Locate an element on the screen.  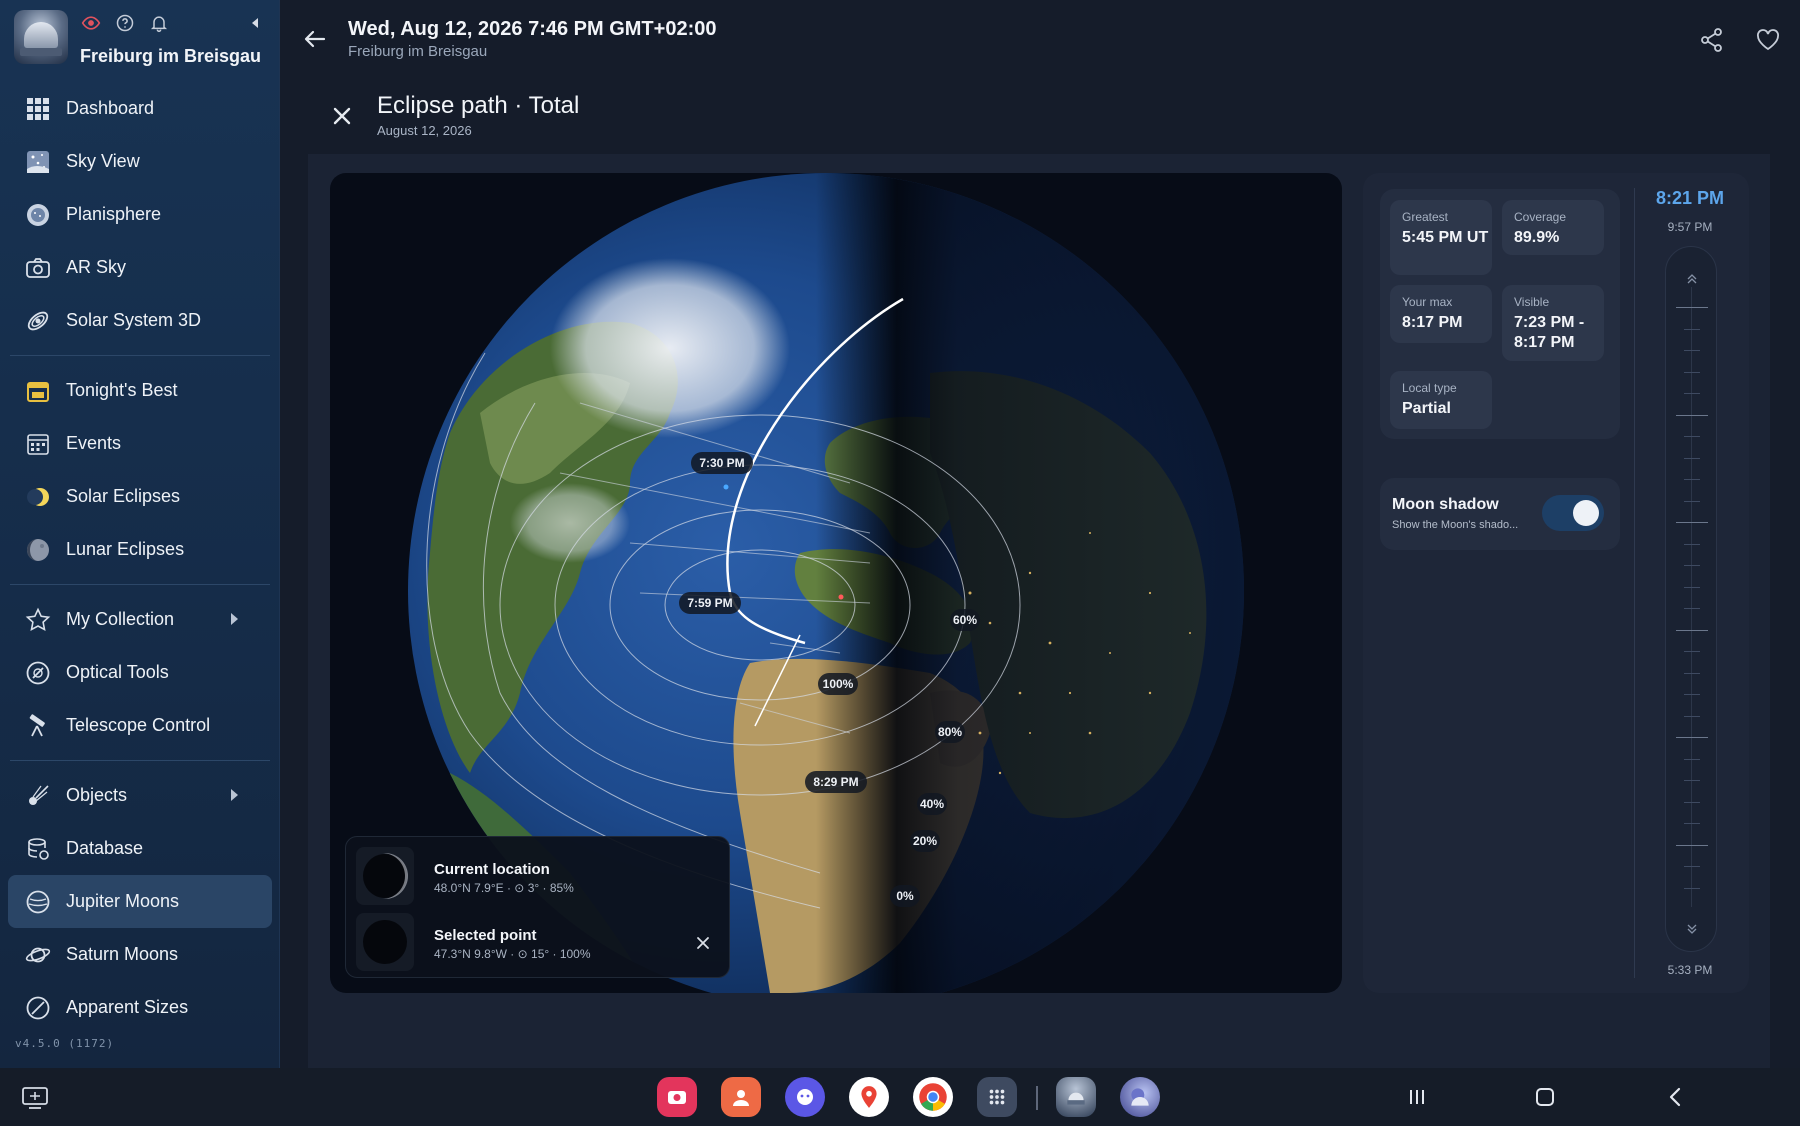
nav-dashboard: Dashboard is located at coordinates (140, 108).